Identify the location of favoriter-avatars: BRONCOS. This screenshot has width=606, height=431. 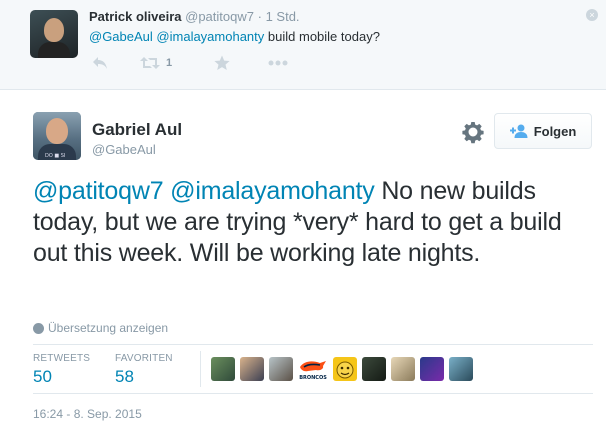
(344, 369).